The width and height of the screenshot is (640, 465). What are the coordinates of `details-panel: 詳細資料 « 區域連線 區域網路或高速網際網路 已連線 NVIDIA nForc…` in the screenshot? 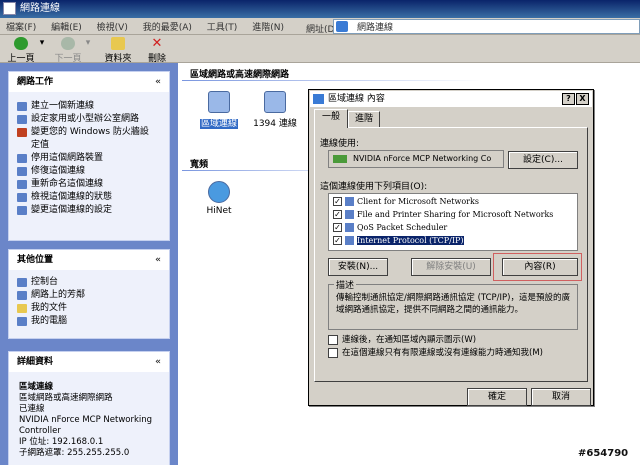 It's located at (89, 408).